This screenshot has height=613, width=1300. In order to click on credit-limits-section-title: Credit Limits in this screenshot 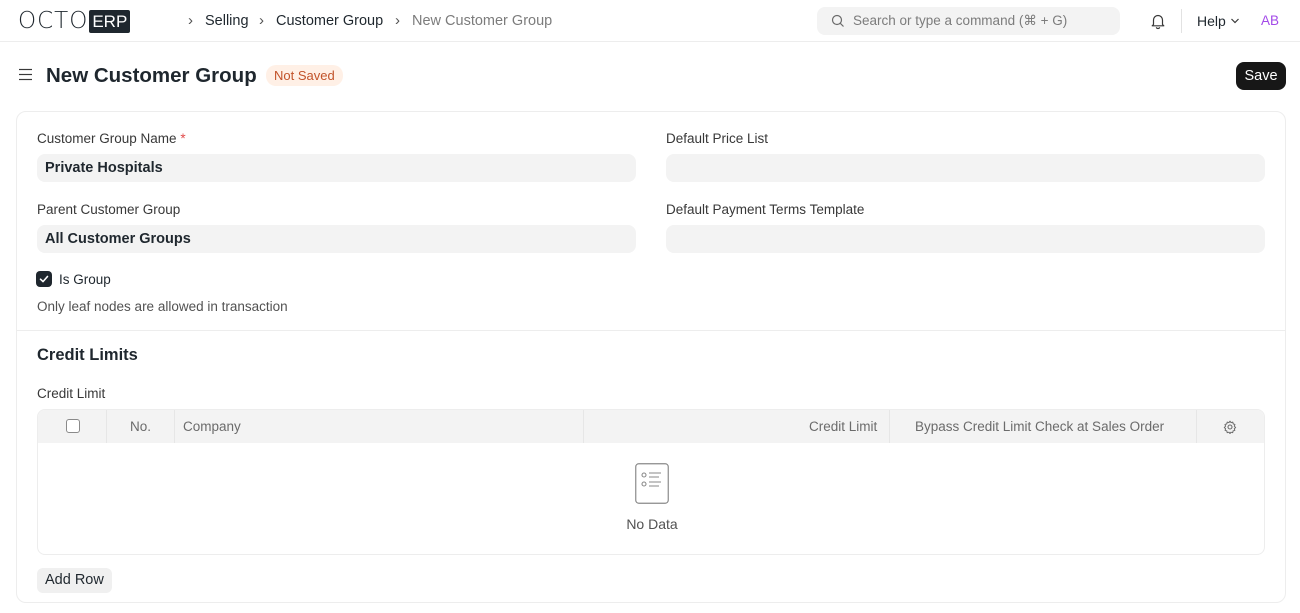, I will do `click(87, 355)`.